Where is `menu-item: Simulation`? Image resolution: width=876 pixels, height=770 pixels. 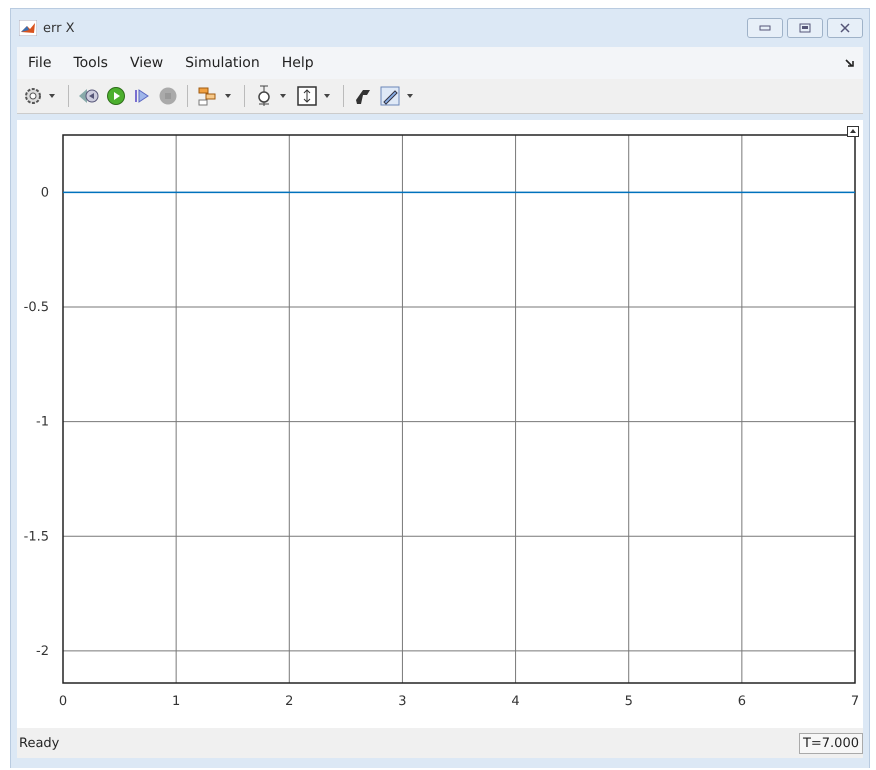 menu-item: Simulation is located at coordinates (222, 63).